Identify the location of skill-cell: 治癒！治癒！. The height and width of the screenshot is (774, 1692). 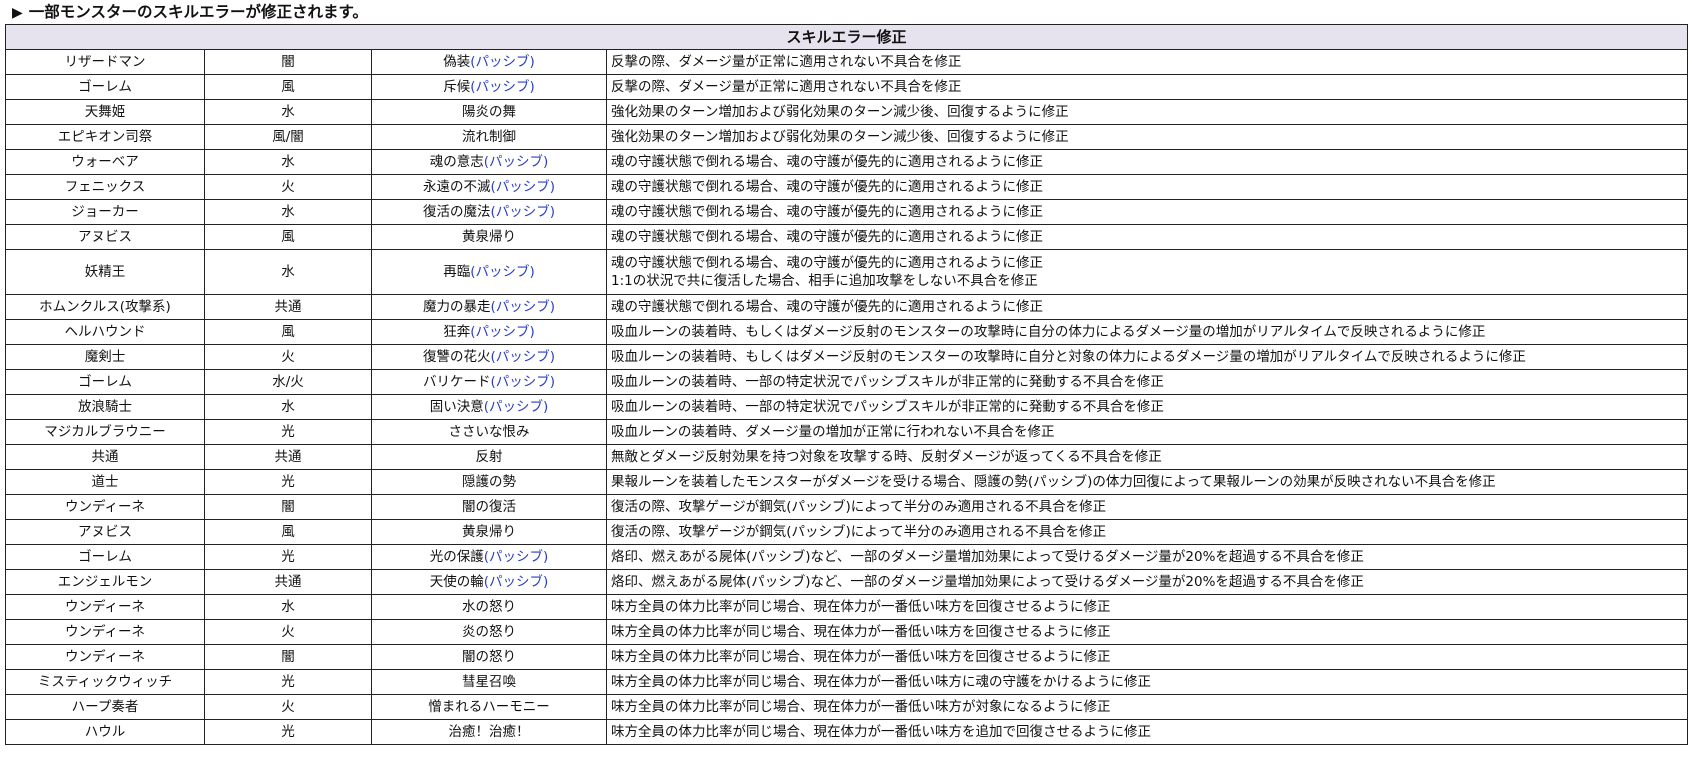
(489, 732).